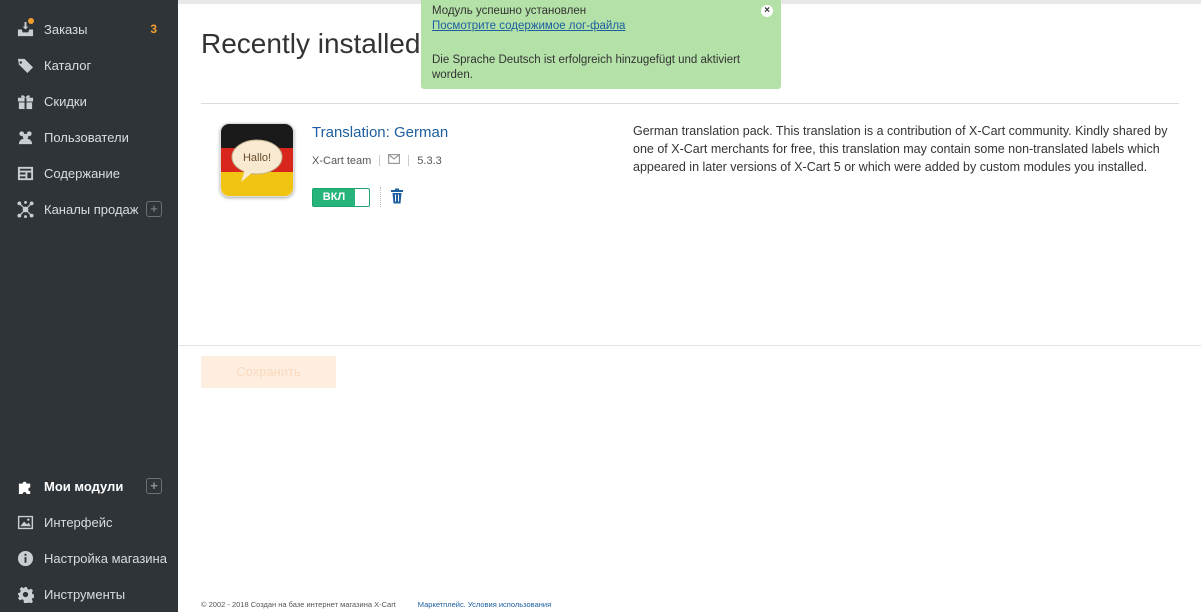 This screenshot has height=612, width=1201. I want to click on sidebar-item-tools: Инструменты, so click(89, 594).